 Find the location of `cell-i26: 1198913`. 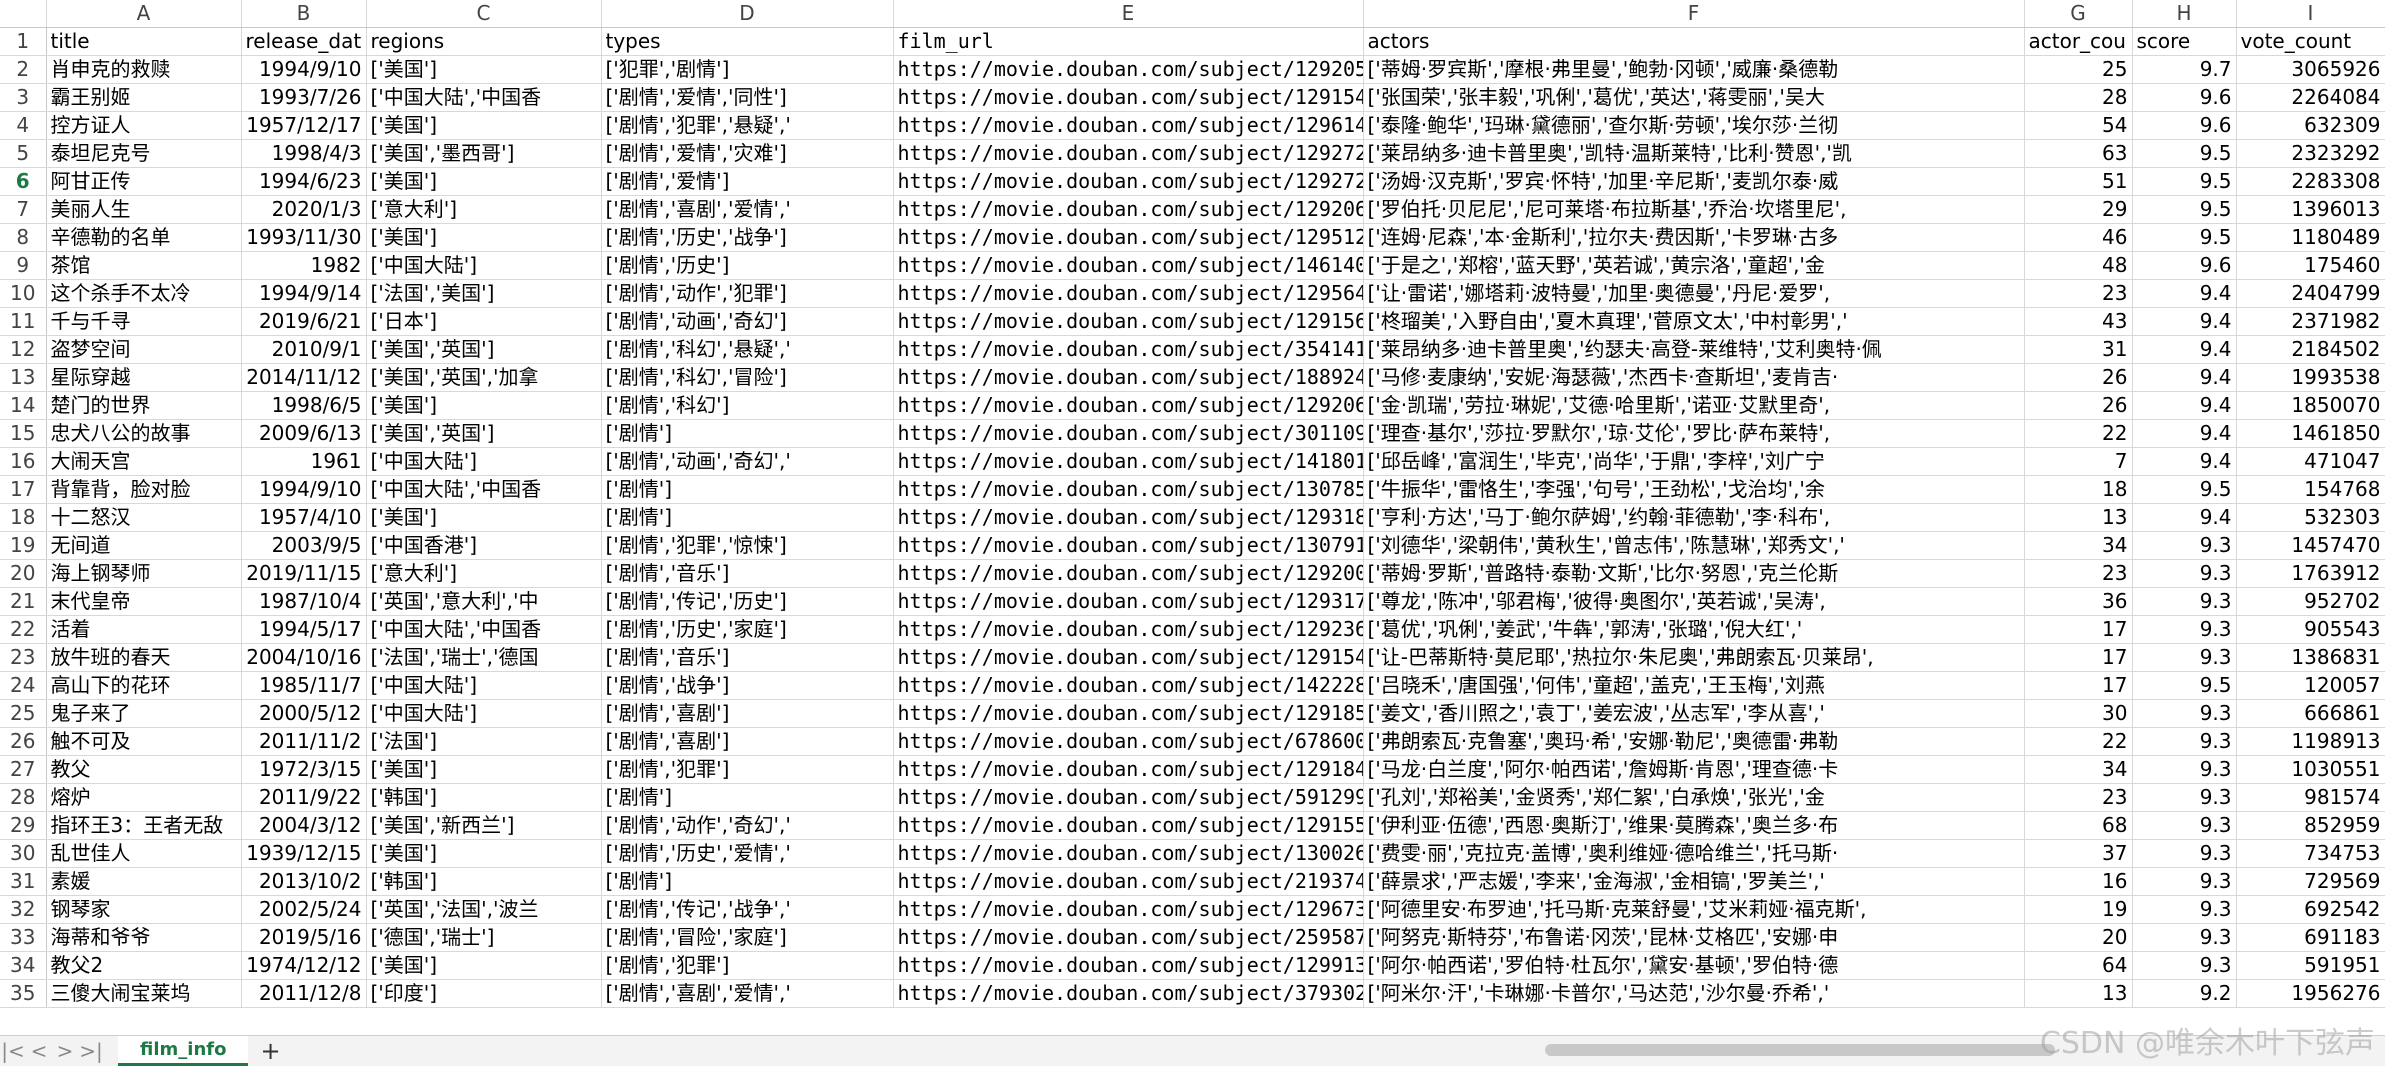

cell-i26: 1198913 is located at coordinates (2310, 741).